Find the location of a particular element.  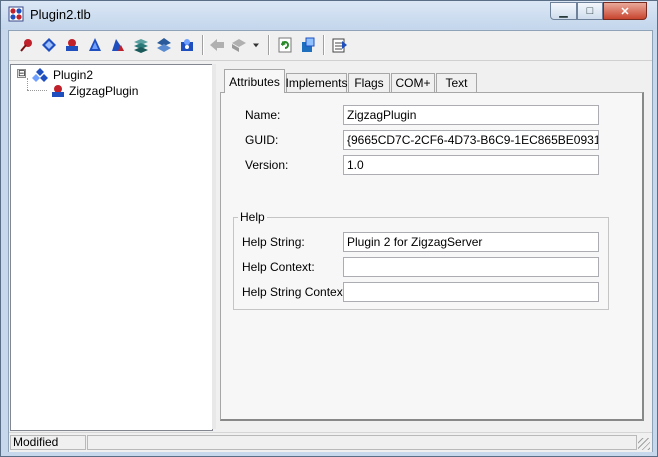

help-string-label: Help String: is located at coordinates (273, 242).